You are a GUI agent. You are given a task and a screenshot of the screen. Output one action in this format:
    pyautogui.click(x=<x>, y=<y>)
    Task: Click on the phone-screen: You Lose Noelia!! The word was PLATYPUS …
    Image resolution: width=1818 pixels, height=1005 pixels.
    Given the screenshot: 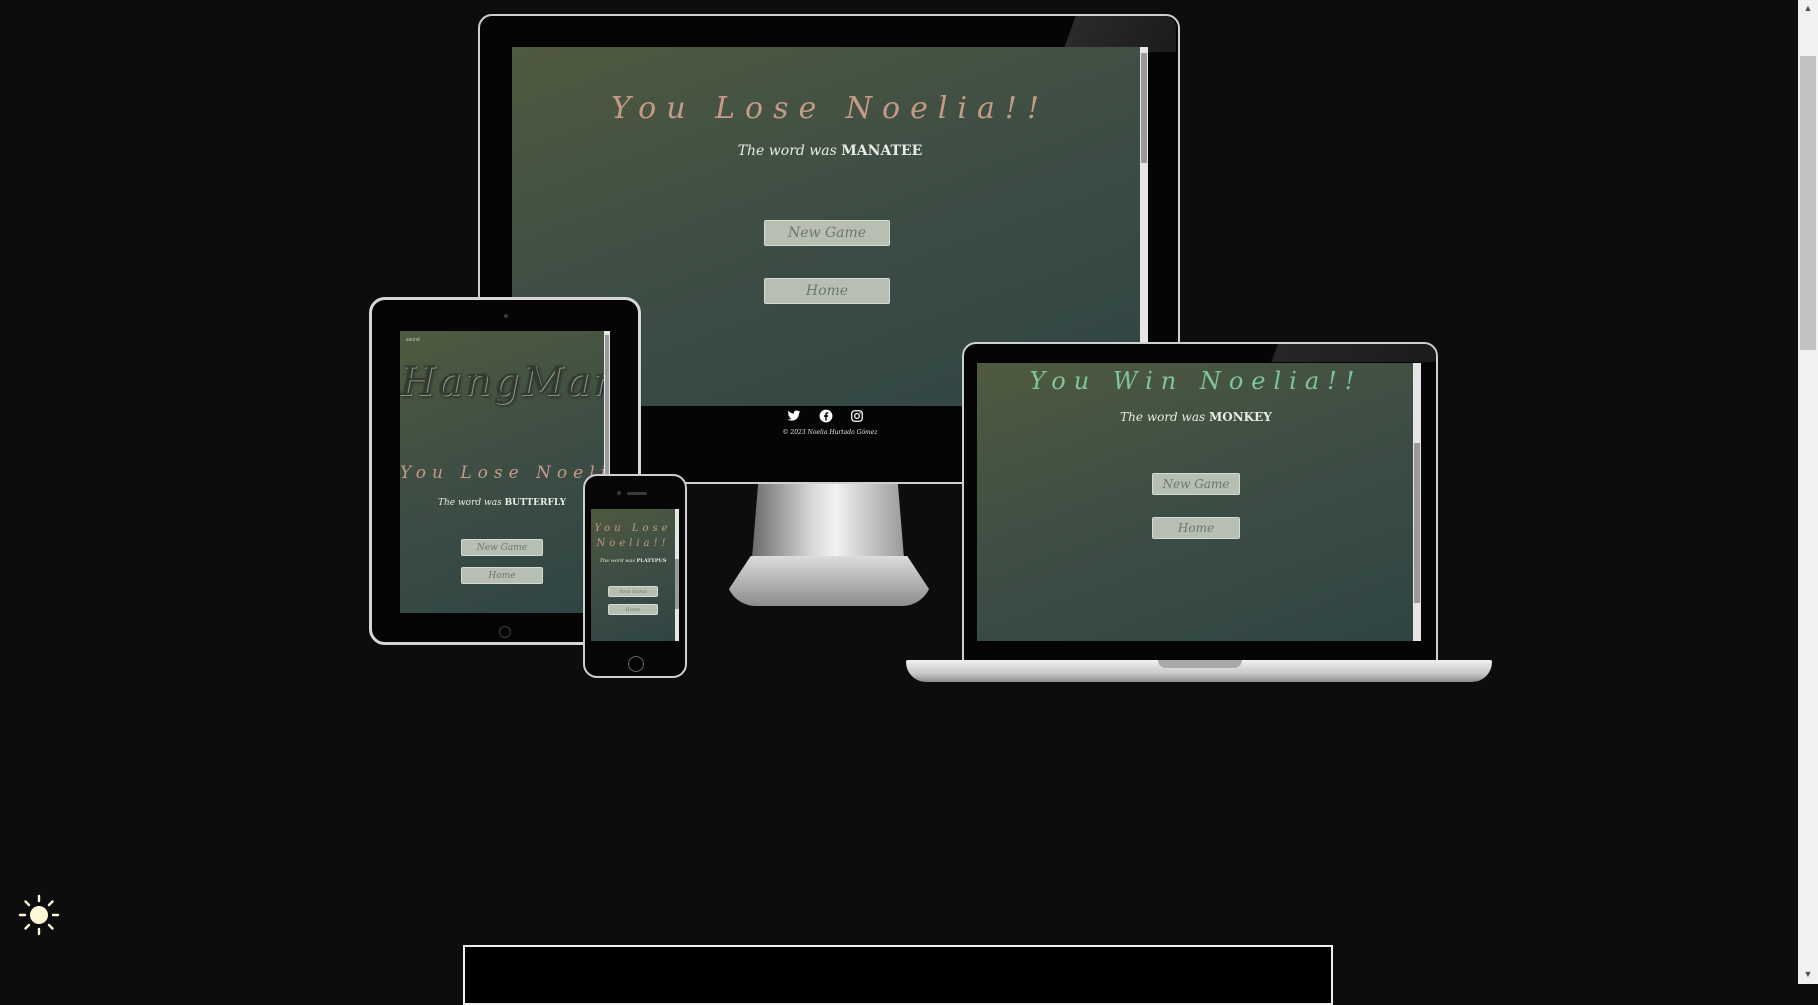 What is the action you would take?
    pyautogui.click(x=635, y=575)
    